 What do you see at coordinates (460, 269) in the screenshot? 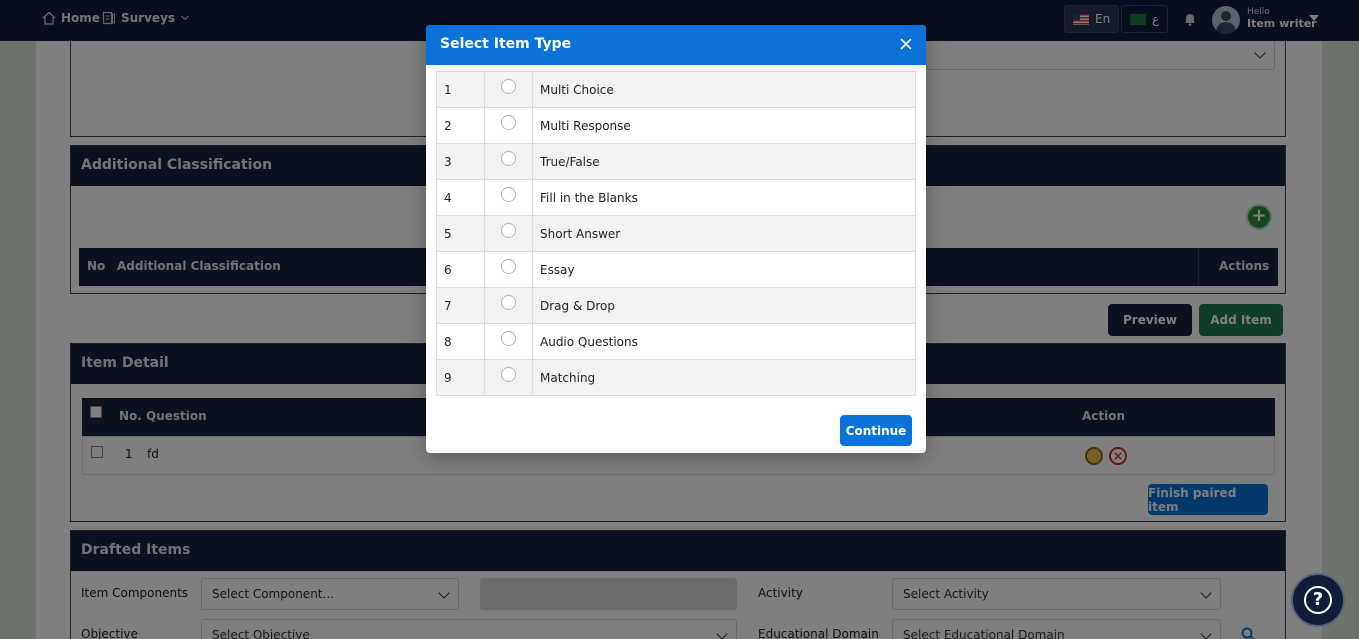
I see `item-type-number: 6` at bounding box center [460, 269].